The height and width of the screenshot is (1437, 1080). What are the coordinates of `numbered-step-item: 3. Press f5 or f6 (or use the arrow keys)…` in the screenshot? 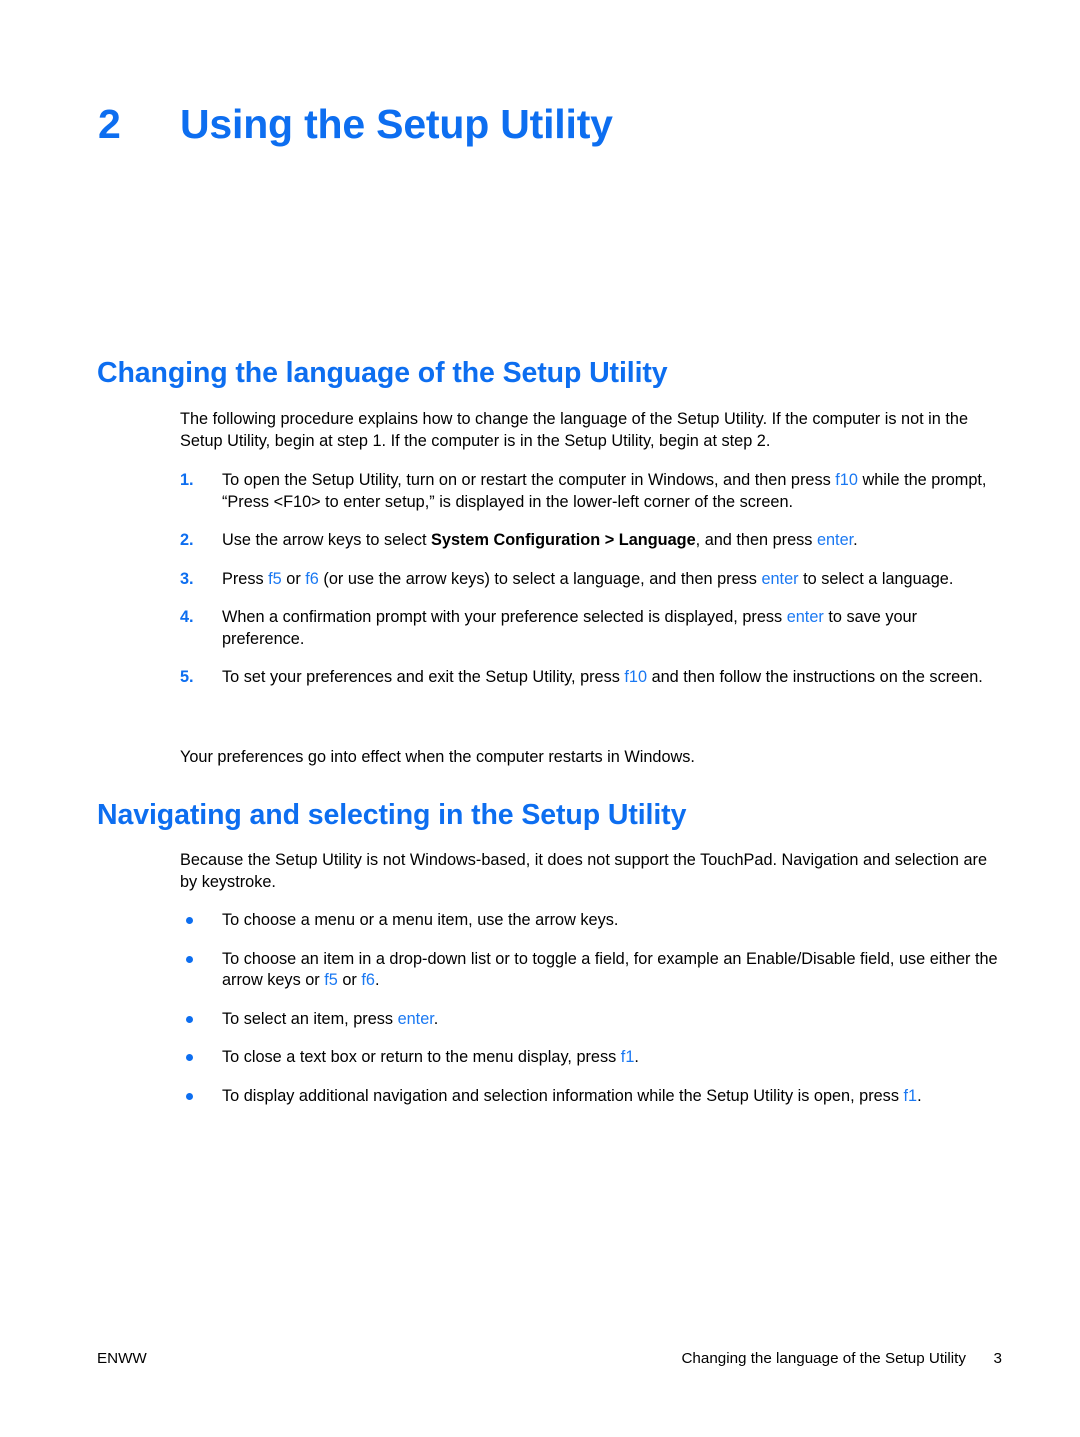 It's located at (591, 580).